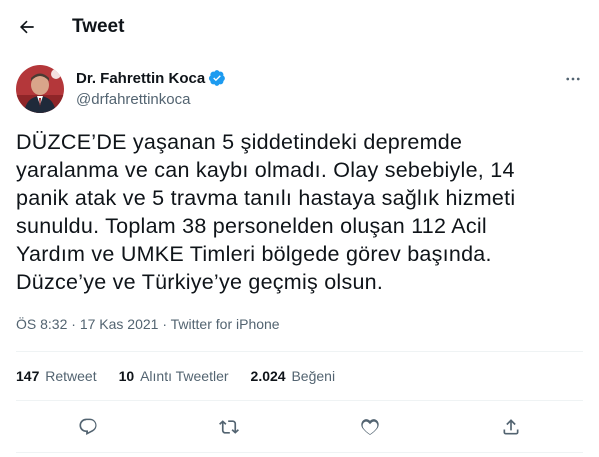 This screenshot has width=599, height=457. I want to click on likes-label: Beğeni, so click(313, 376).